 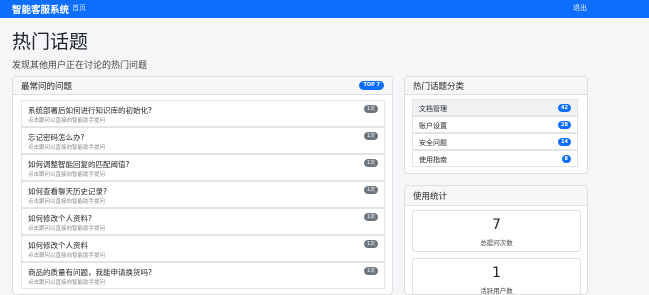 What do you see at coordinates (566, 159) in the screenshot?
I see `category-count-badge: 8` at bounding box center [566, 159].